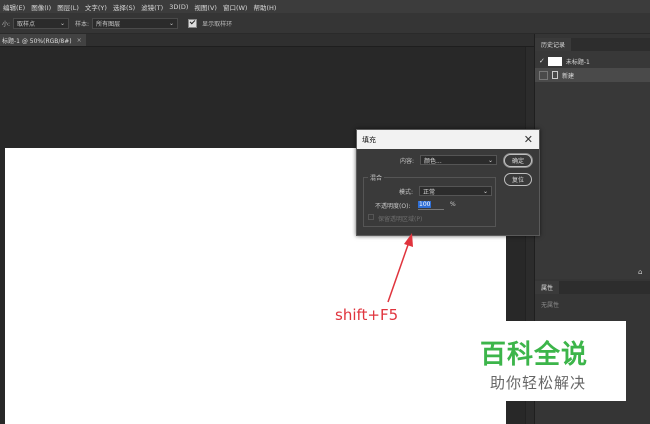  Describe the element at coordinates (41, 7) in the screenshot. I see `menu-image: 图像(I)` at that location.